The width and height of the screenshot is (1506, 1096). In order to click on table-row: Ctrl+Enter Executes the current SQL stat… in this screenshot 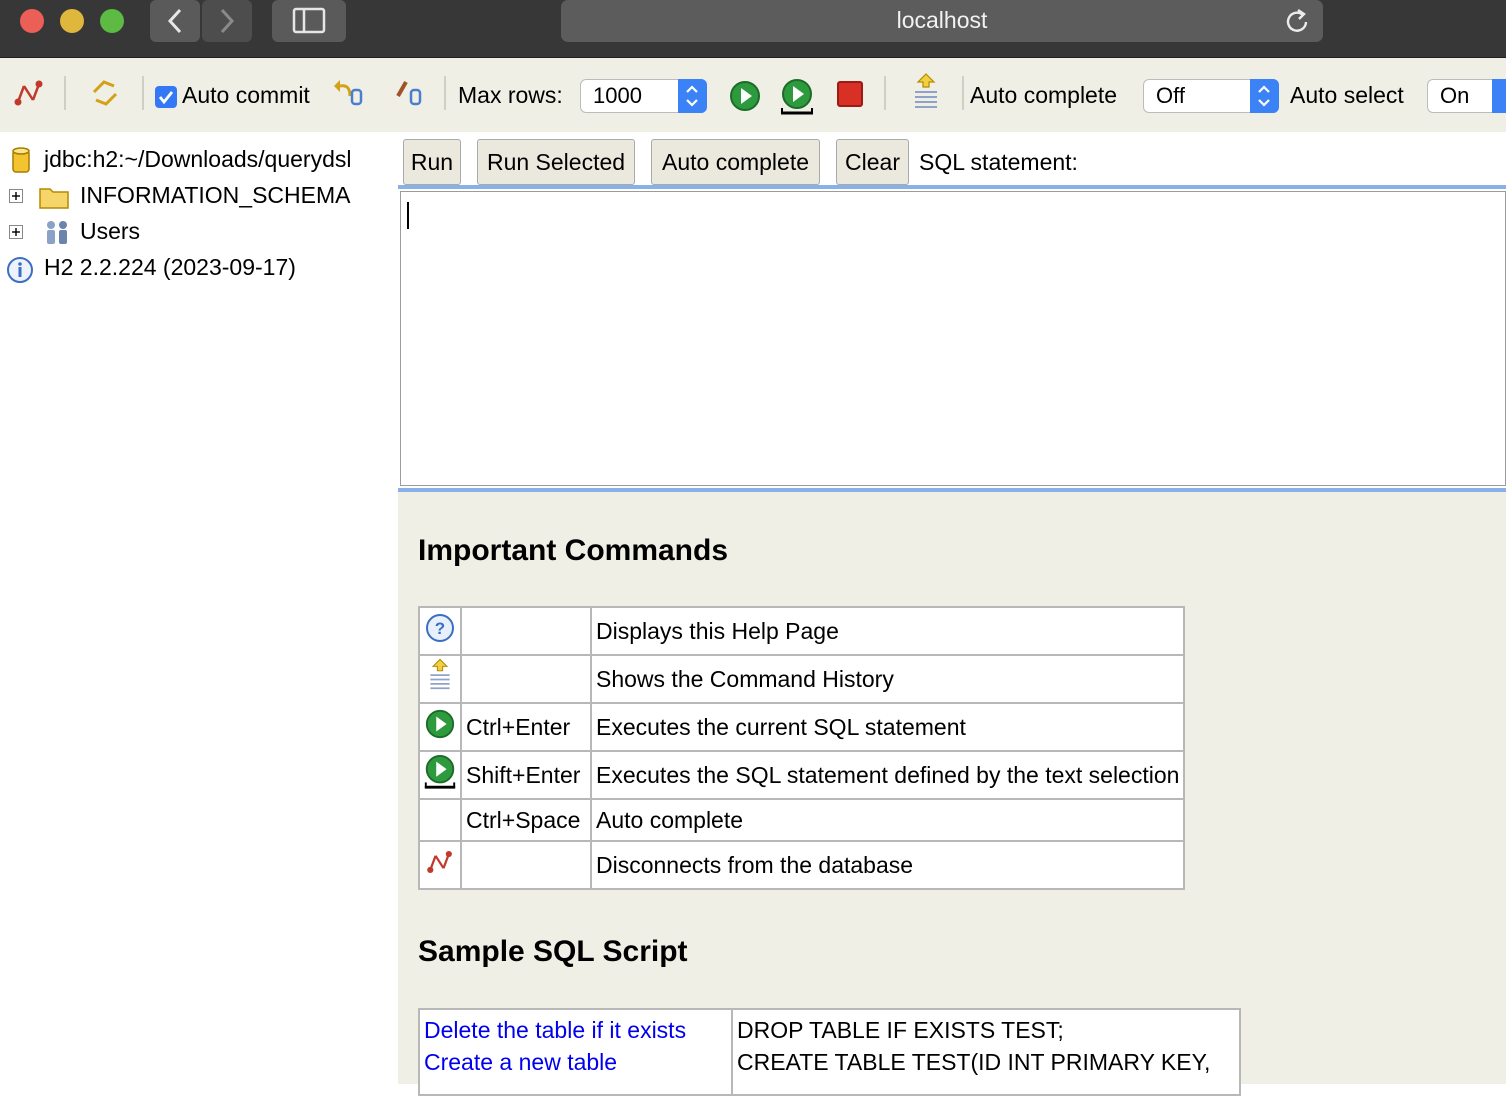, I will do `click(802, 727)`.